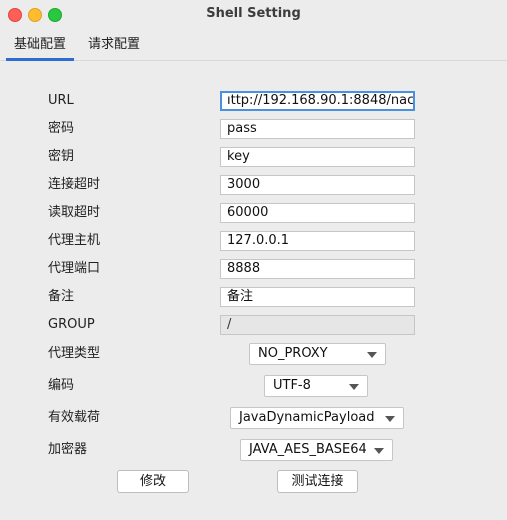 Image resolution: width=507 pixels, height=520 pixels. I want to click on group-label: GROUP, so click(71, 324).